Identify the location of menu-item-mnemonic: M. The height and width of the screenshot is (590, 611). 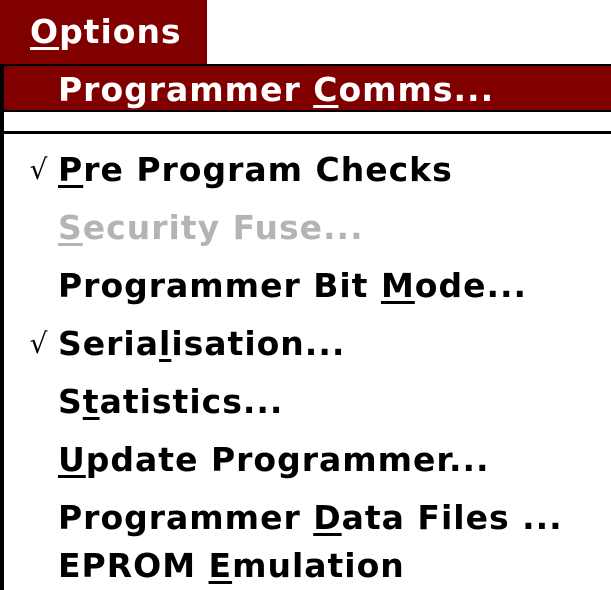
(397, 285).